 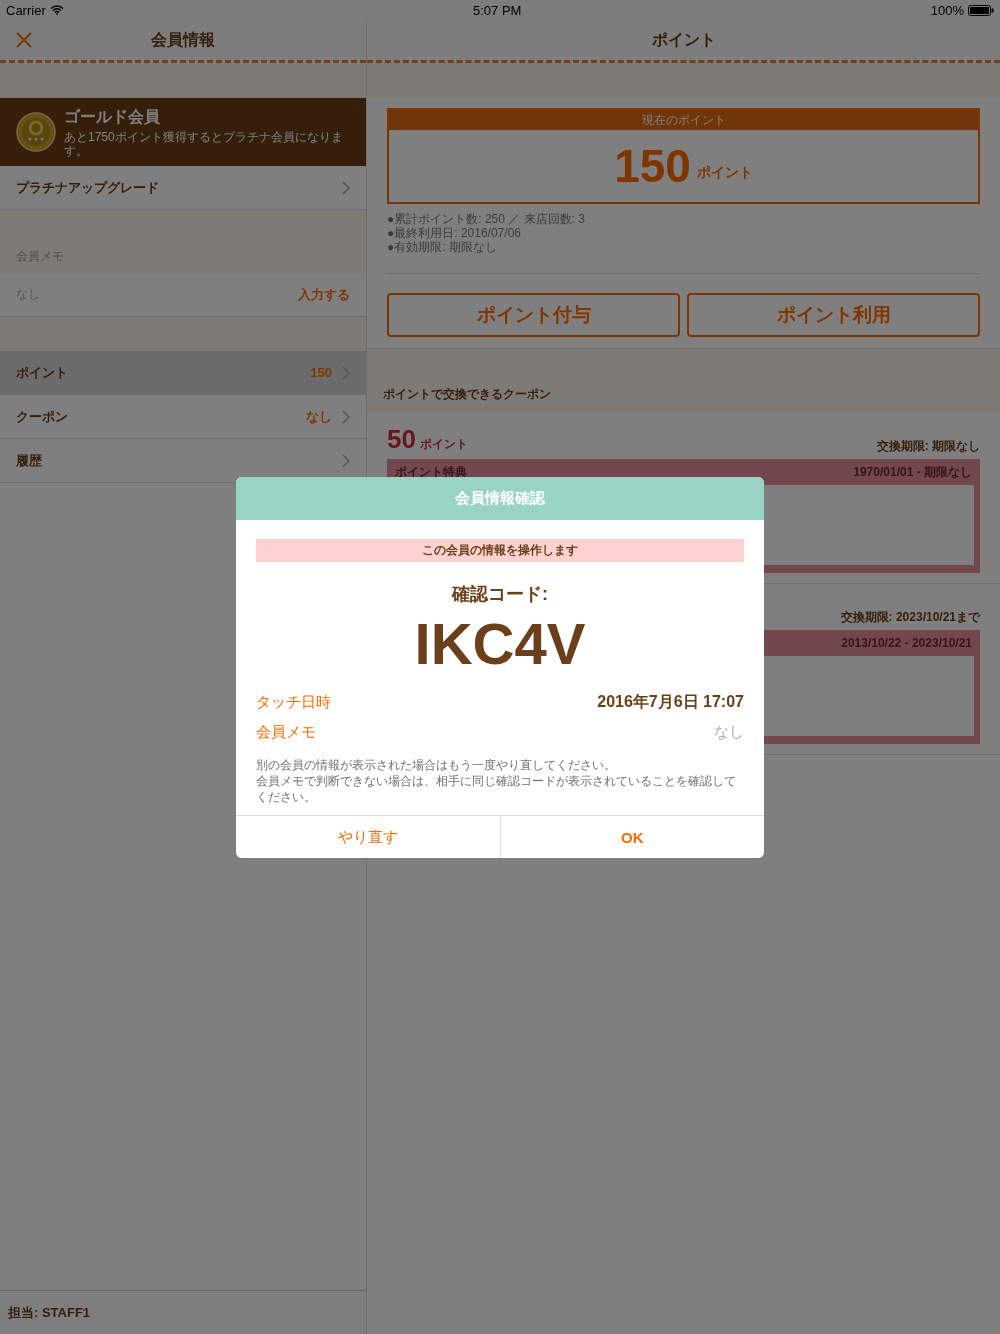 What do you see at coordinates (319, 416) in the screenshot?
I see `menu-value: なし` at bounding box center [319, 416].